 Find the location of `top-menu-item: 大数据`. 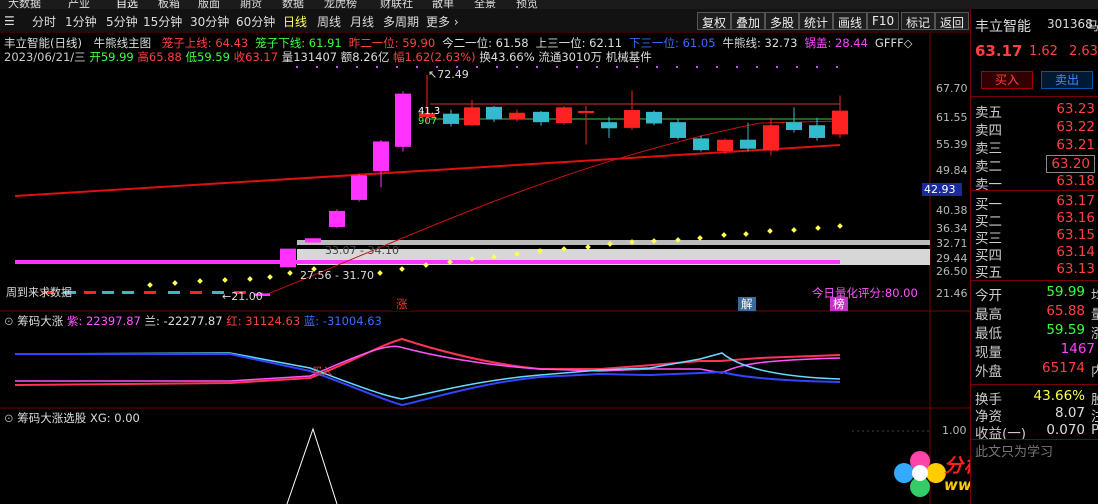

top-menu-item: 大数据 is located at coordinates (24, 4).